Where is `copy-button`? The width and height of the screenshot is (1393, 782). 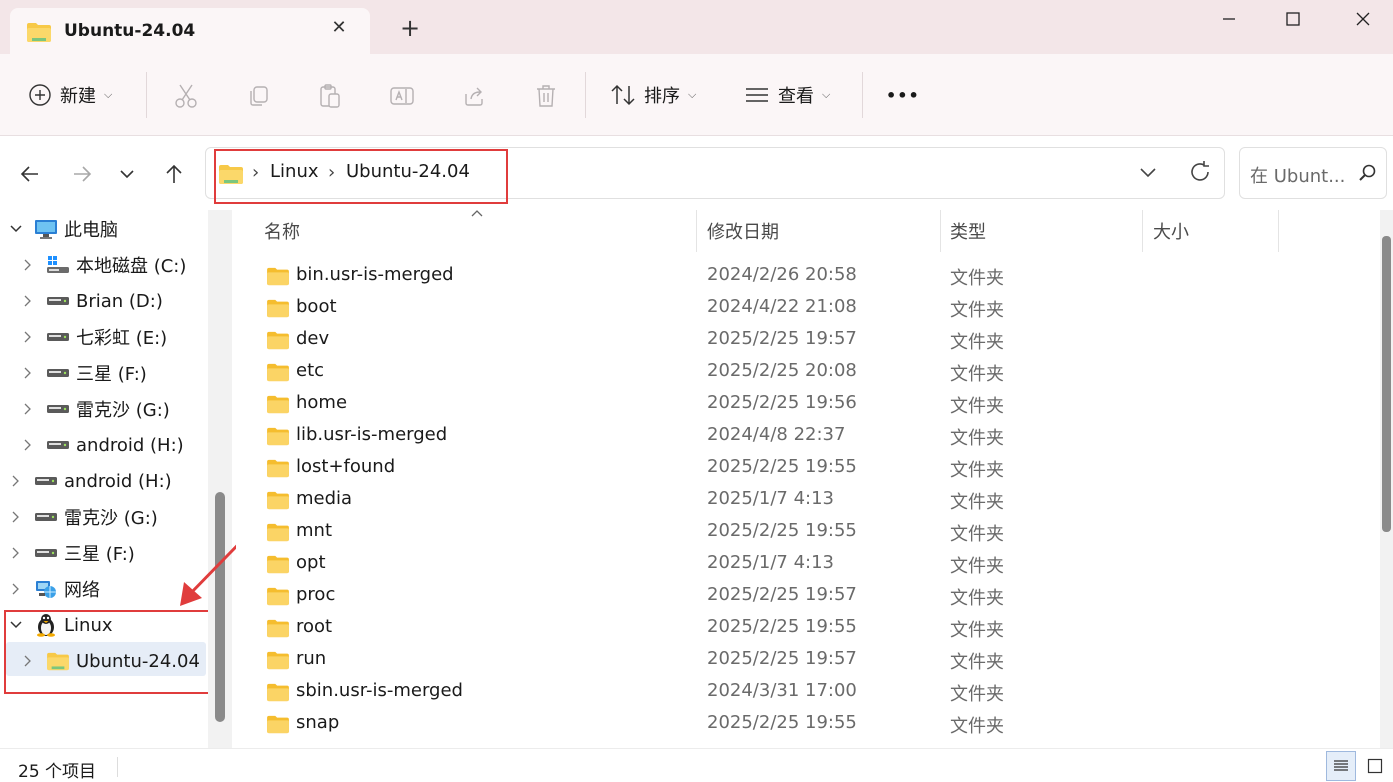 copy-button is located at coordinates (258, 96).